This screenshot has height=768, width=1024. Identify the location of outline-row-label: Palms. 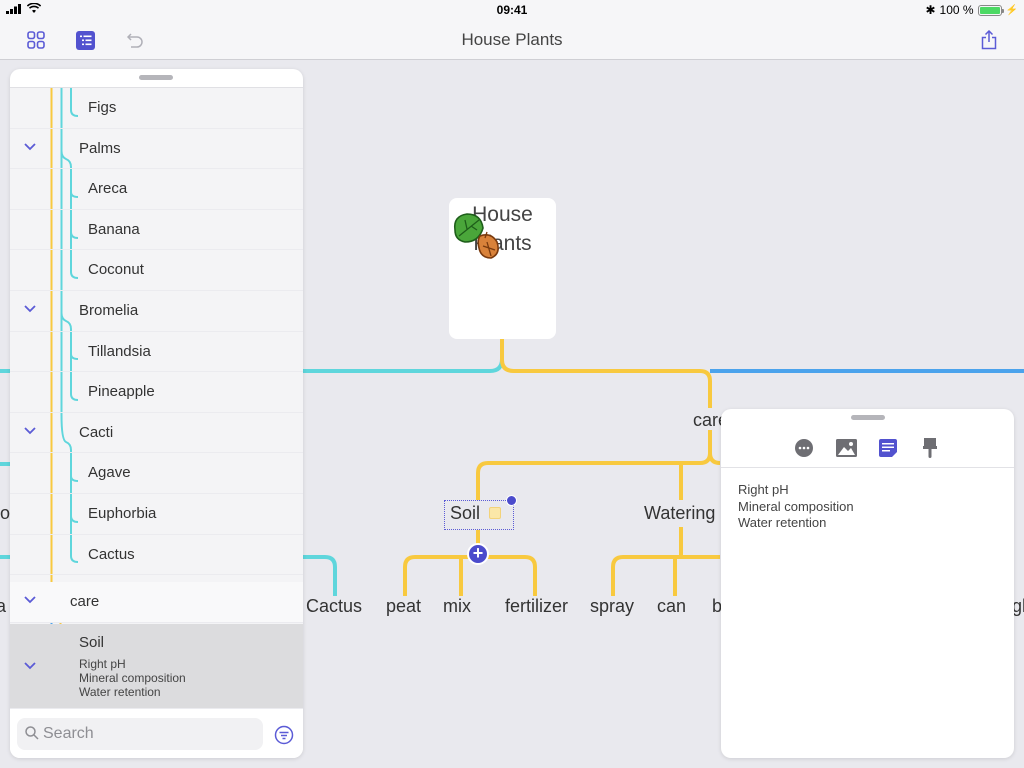
(100, 148).